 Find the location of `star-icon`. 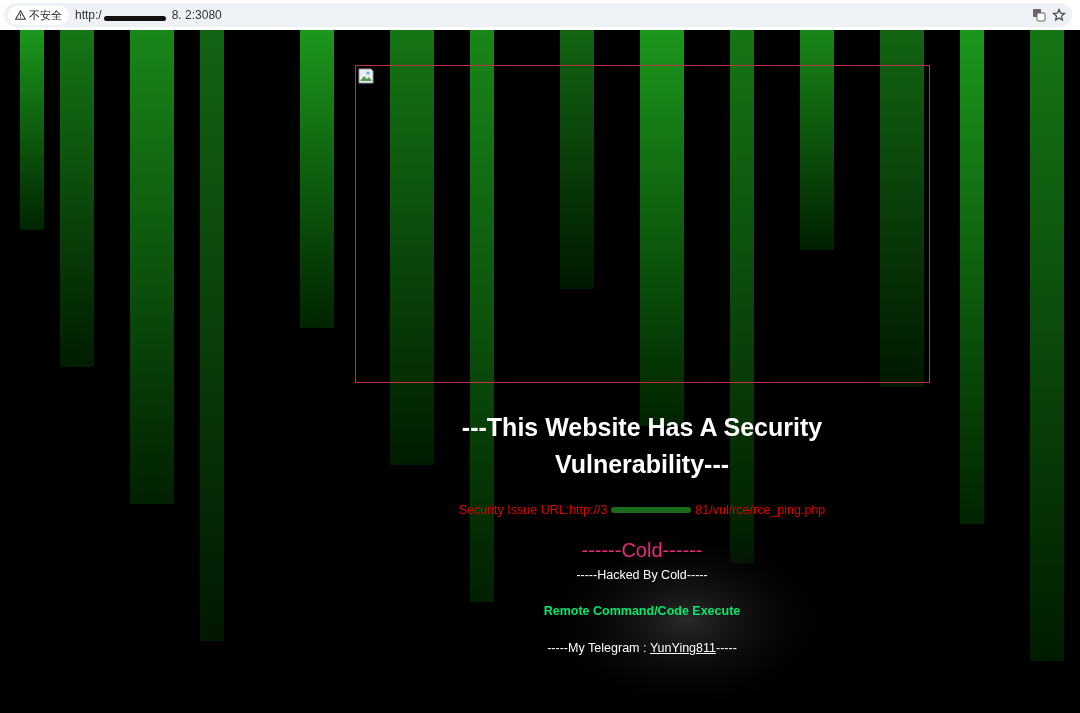

star-icon is located at coordinates (1059, 15).